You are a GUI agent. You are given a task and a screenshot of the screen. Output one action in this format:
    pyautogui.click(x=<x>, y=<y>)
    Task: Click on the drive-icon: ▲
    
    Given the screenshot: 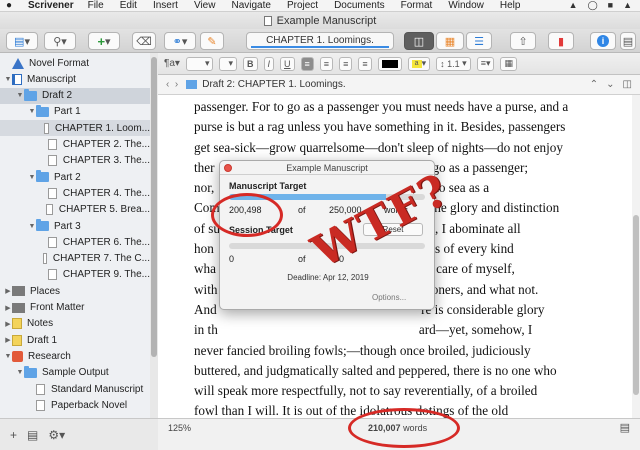 What is the action you would take?
    pyautogui.click(x=573, y=5)
    